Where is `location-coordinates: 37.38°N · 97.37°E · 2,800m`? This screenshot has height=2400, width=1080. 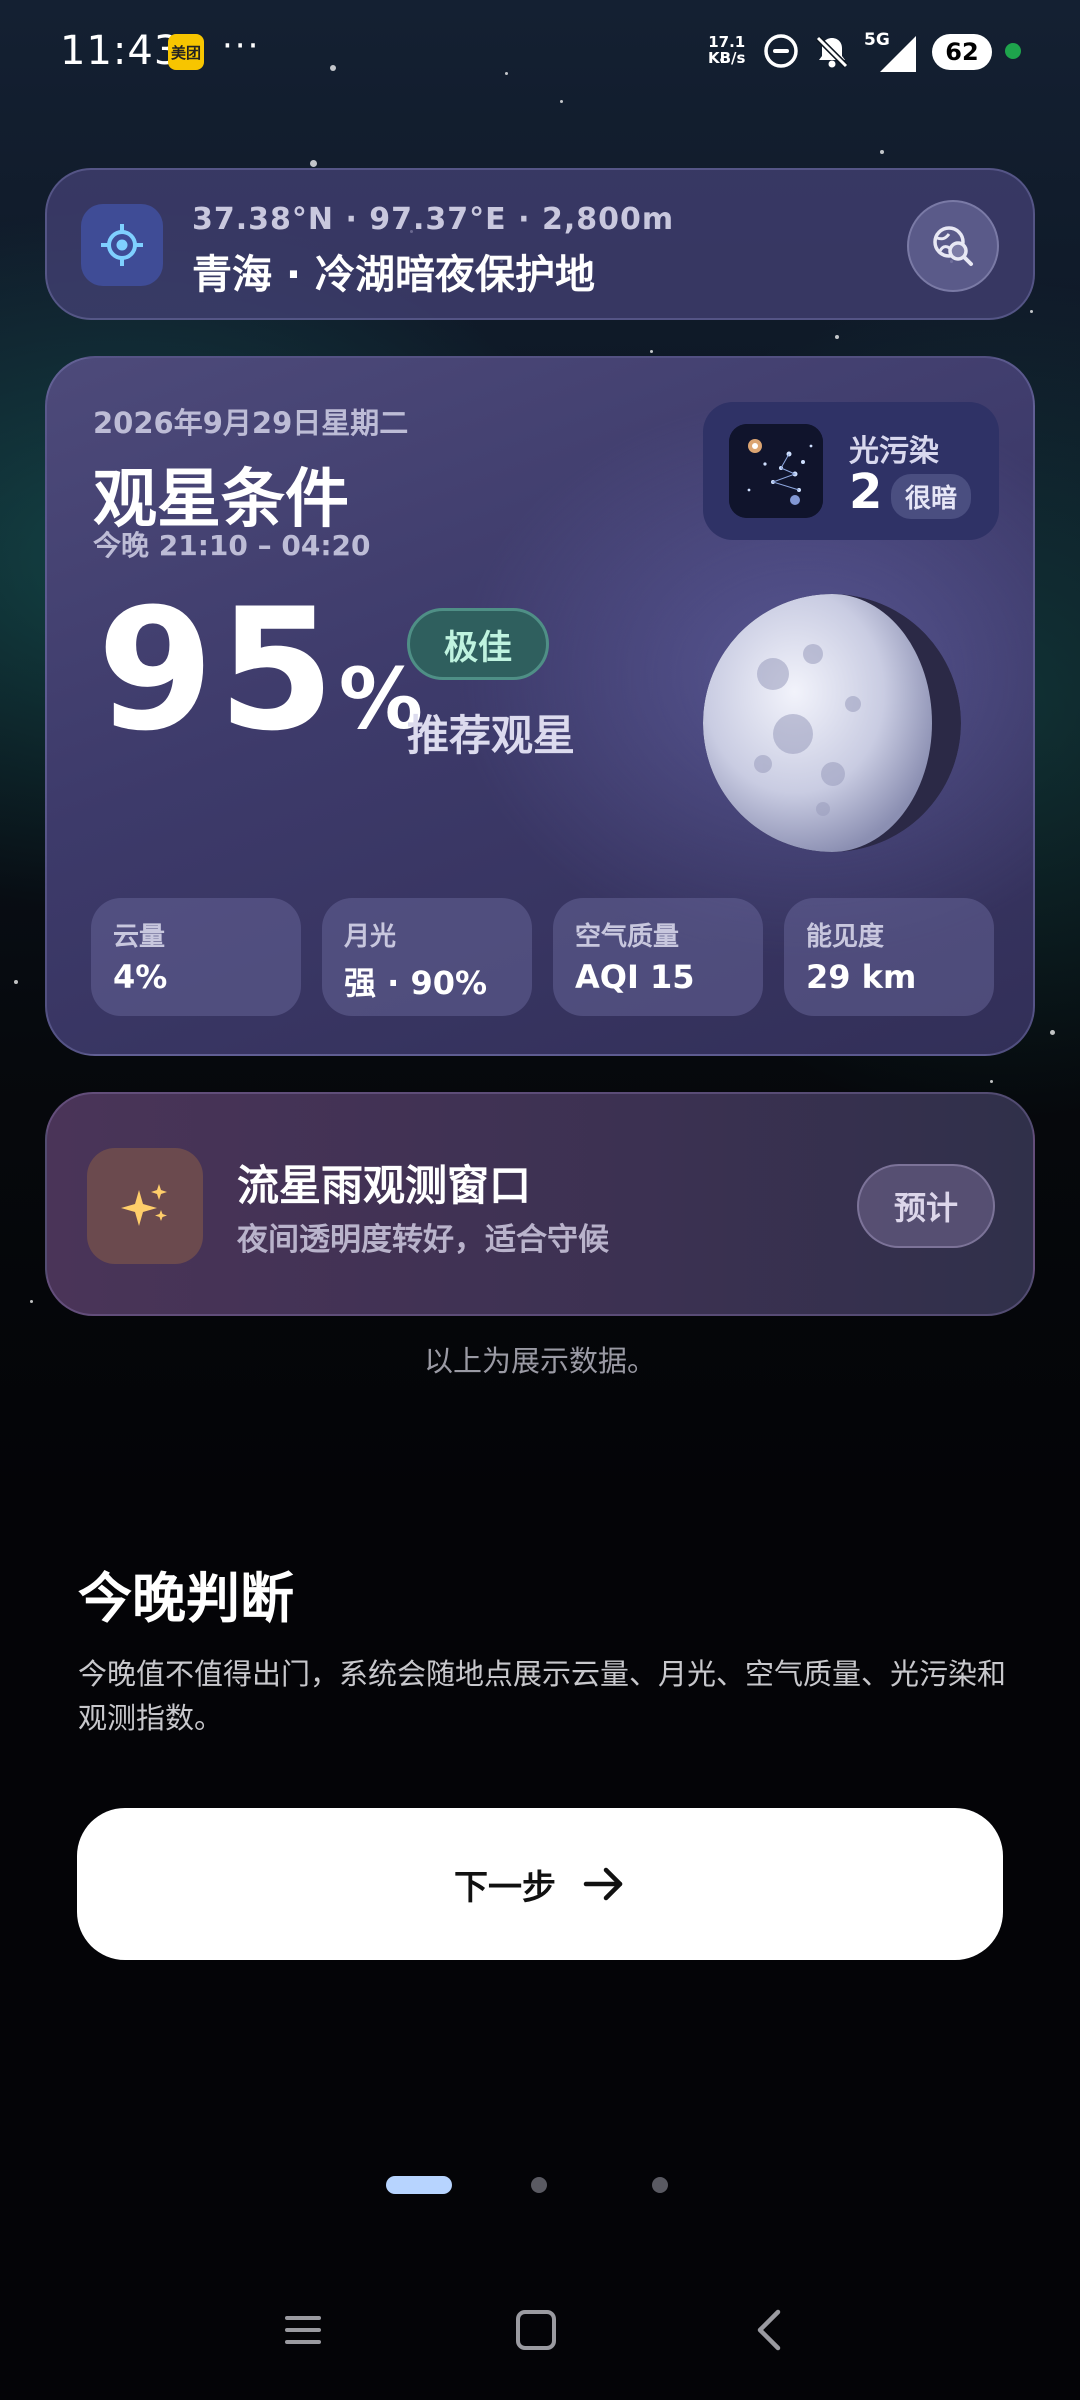 location-coordinates: 37.38°N · 97.37°E · 2,800m is located at coordinates (433, 219).